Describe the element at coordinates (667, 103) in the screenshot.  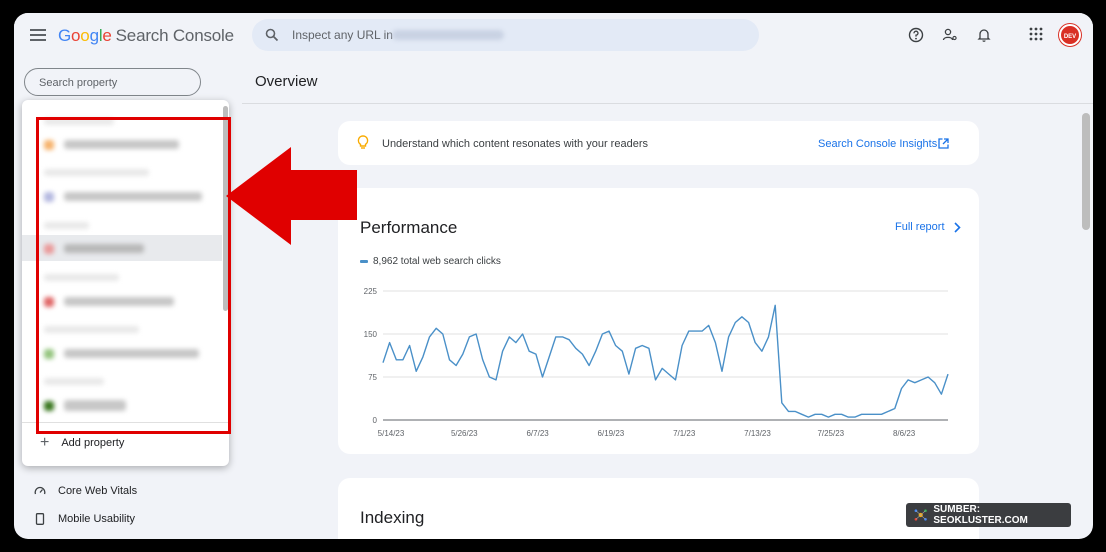
I see `header-divider` at that location.